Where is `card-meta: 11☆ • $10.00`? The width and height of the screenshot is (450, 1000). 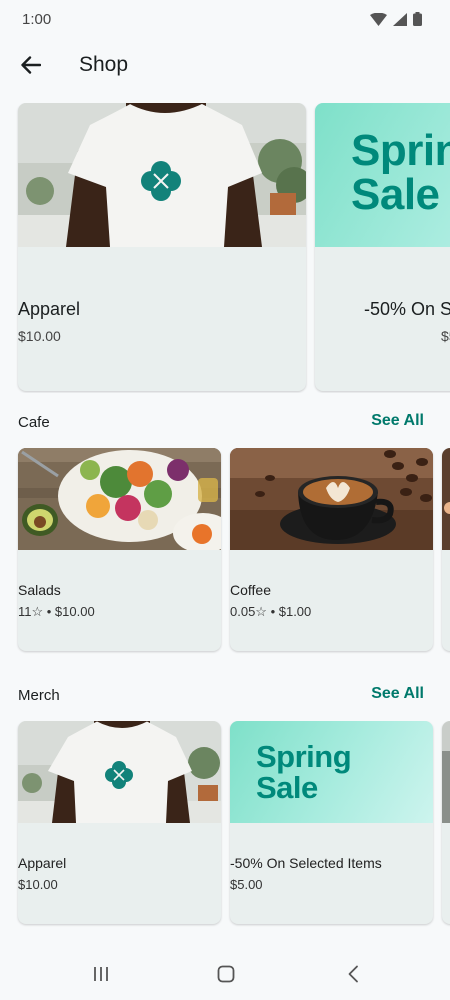 card-meta: 11☆ • $10.00 is located at coordinates (56, 611).